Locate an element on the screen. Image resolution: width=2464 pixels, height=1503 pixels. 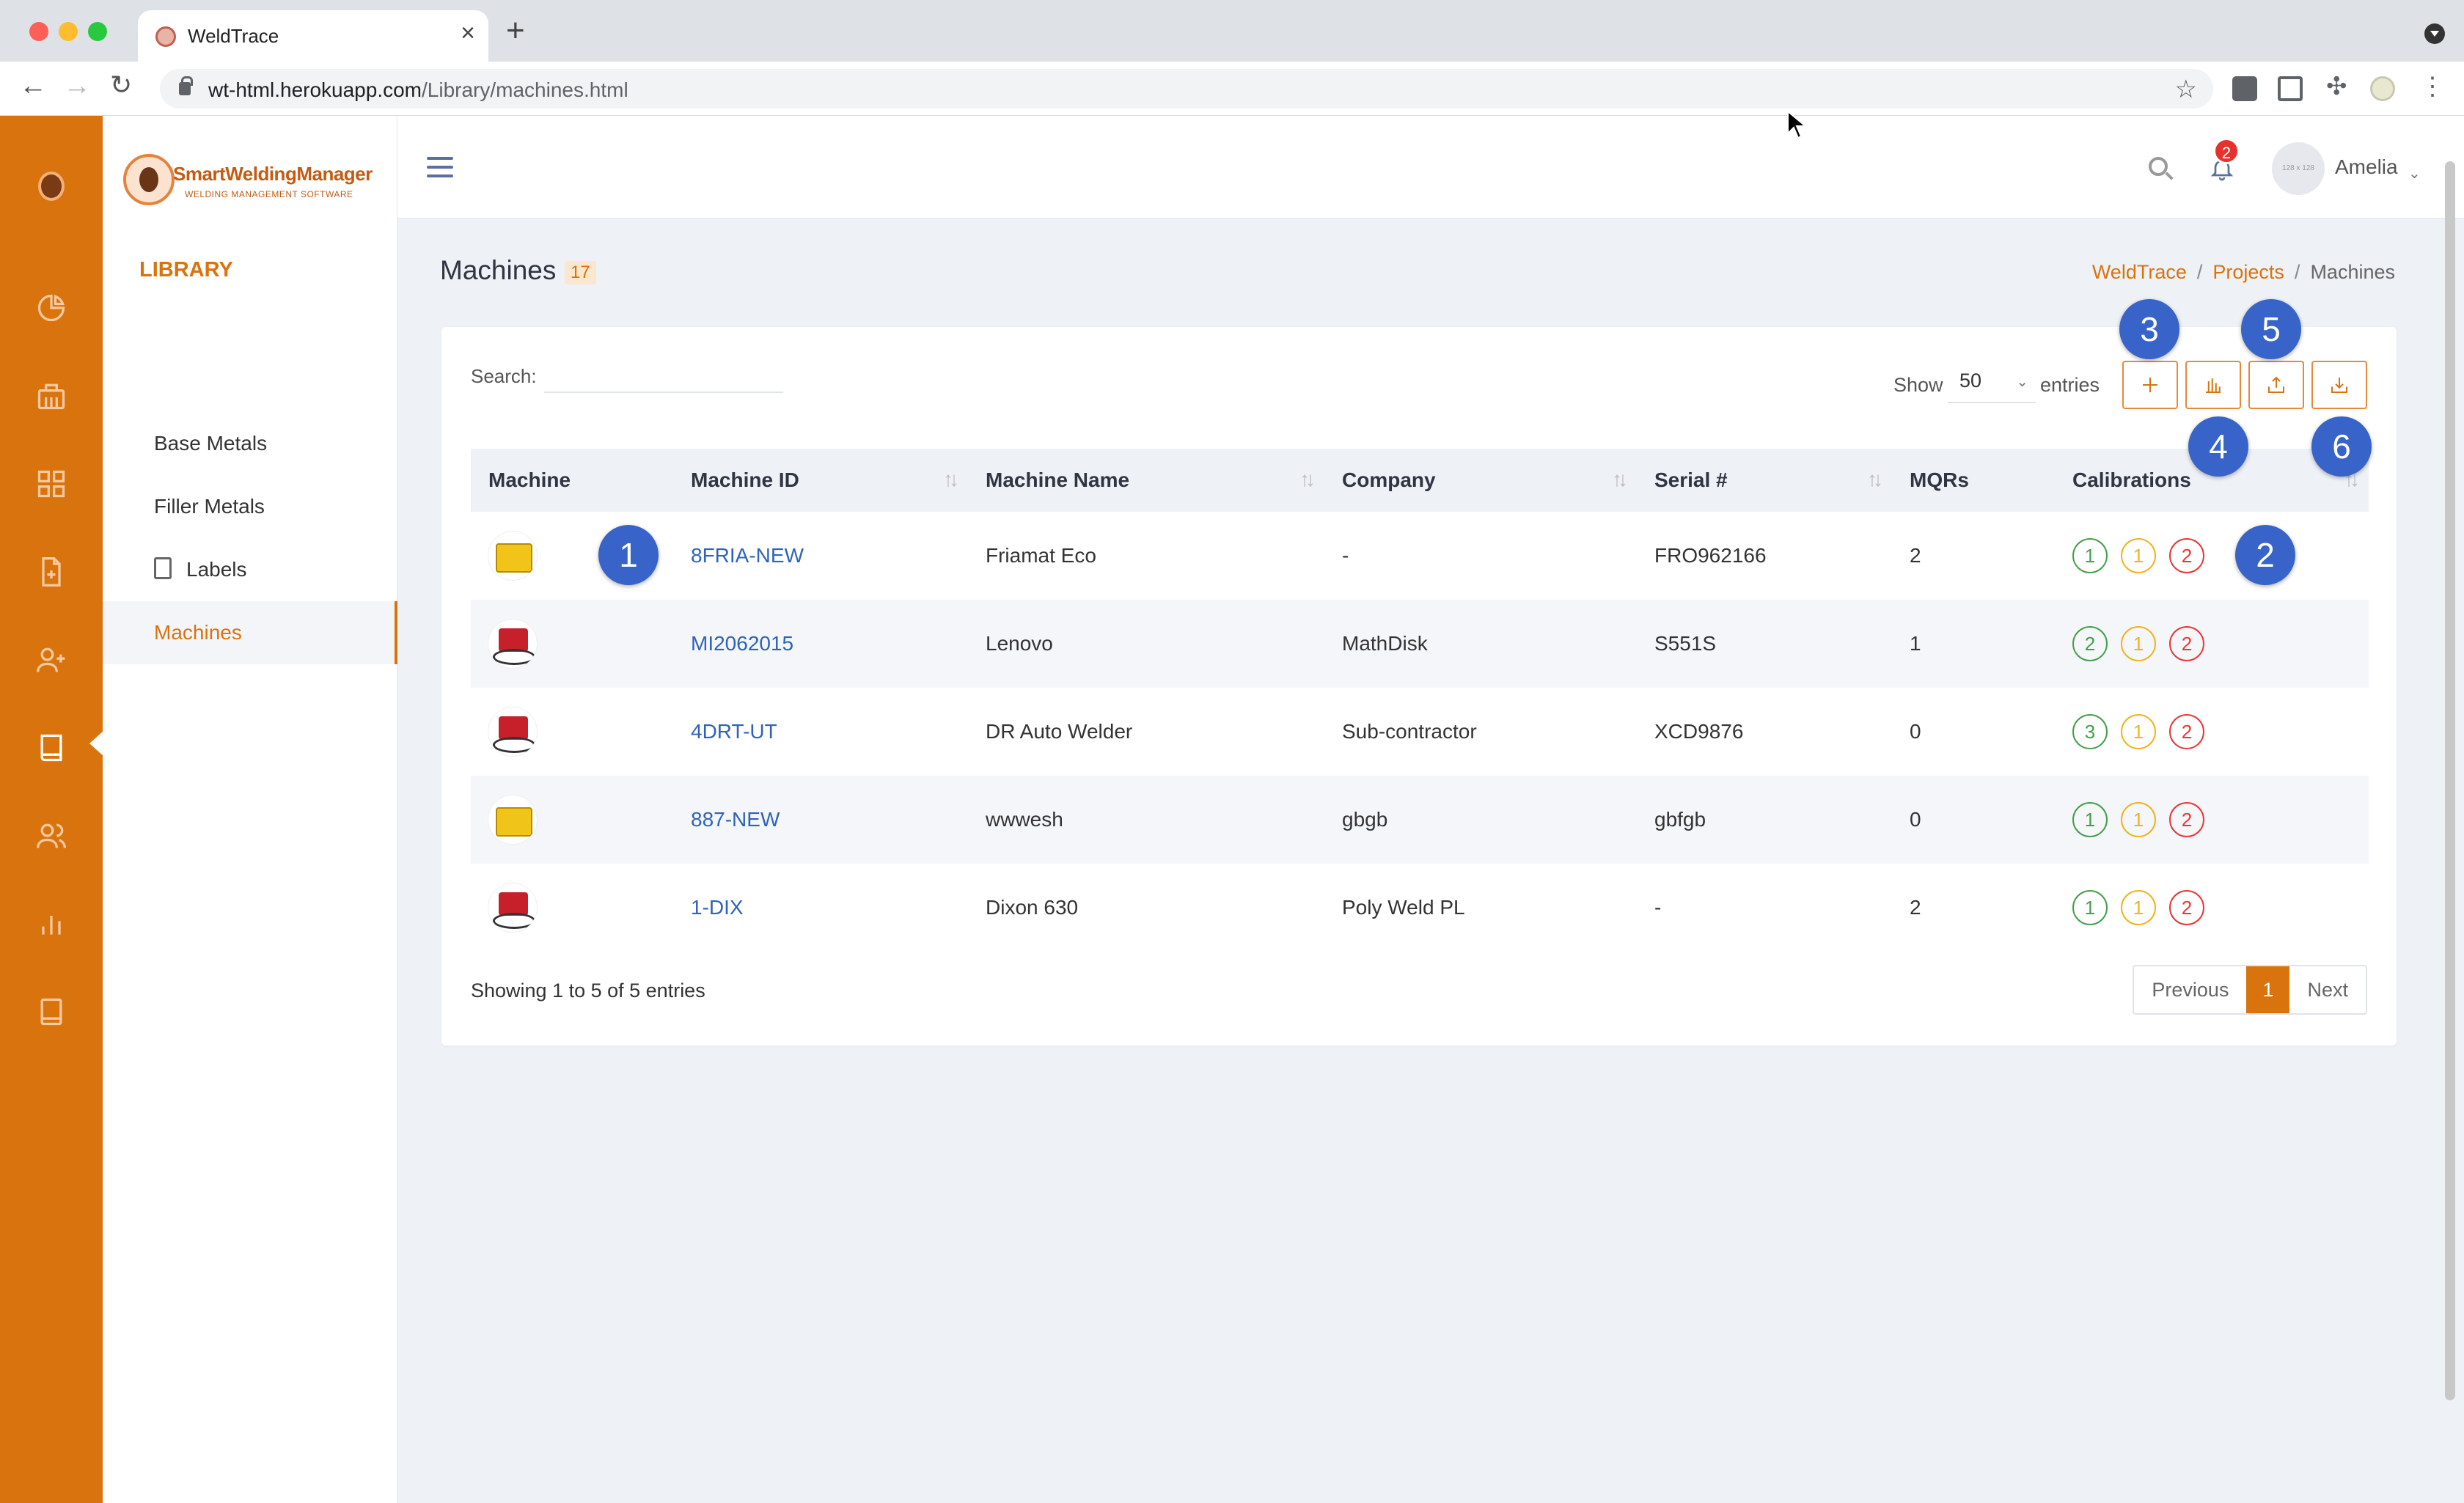
building-icon is located at coordinates (51, 396).